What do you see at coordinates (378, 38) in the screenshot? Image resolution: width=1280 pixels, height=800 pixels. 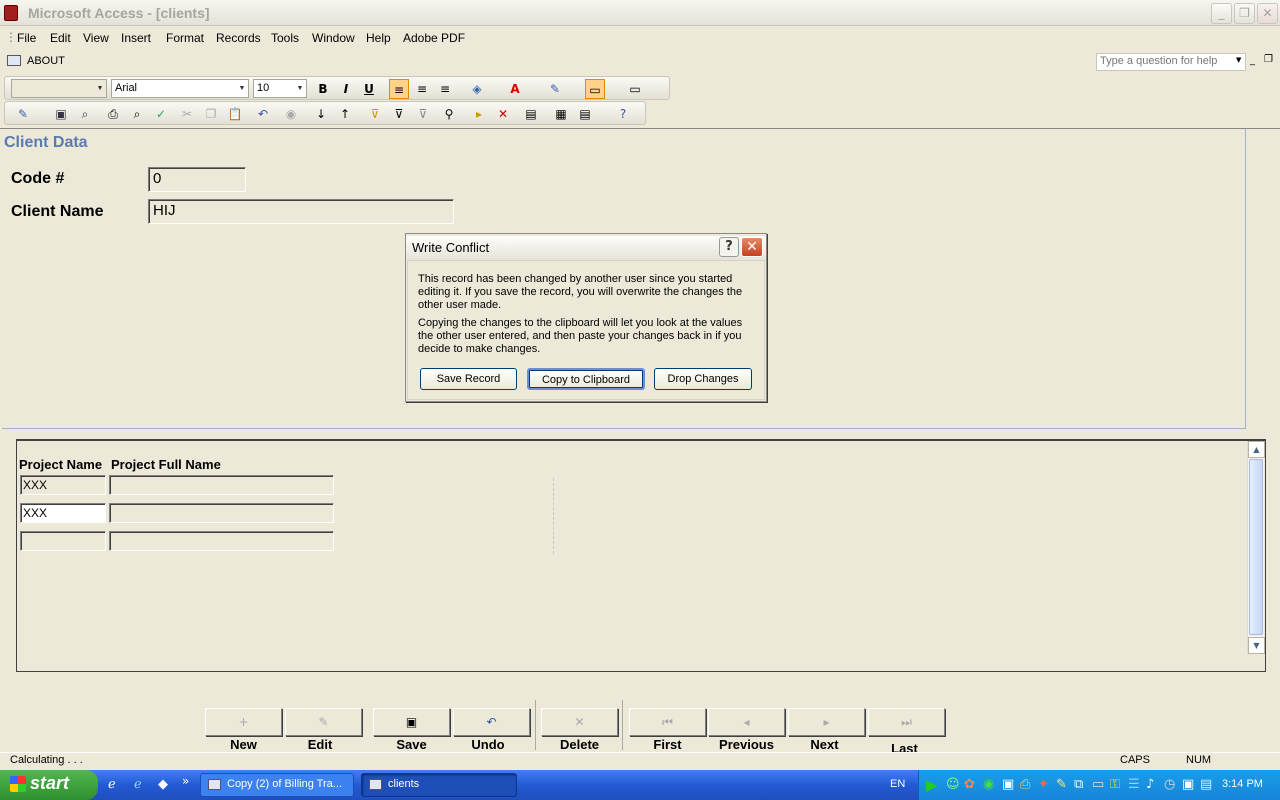 I see `menu-help: Help` at bounding box center [378, 38].